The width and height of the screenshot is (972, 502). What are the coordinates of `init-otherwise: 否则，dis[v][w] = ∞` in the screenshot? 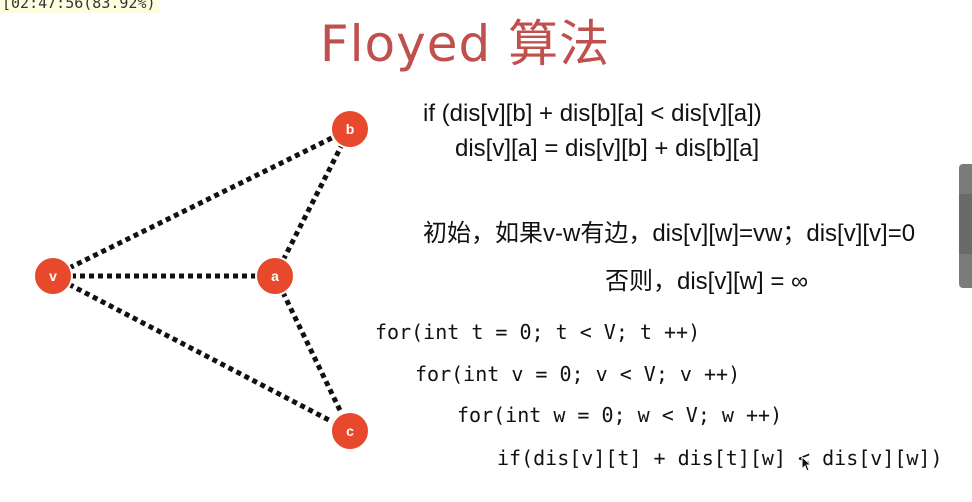 It's located at (707, 281).